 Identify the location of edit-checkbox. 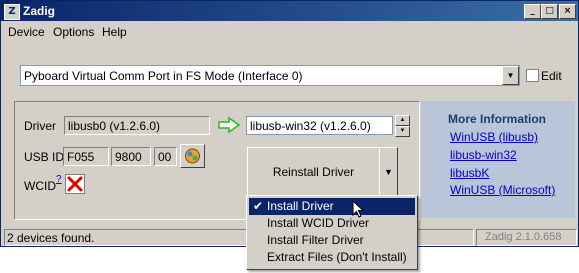
(532, 75).